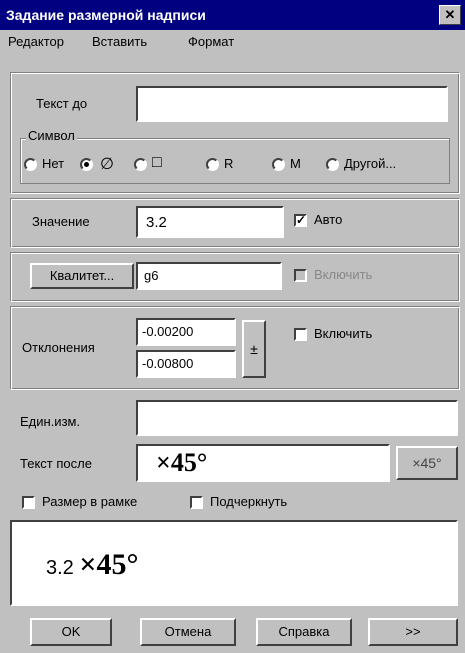 The height and width of the screenshot is (653, 465). I want to click on lower-deviation-input: -0.00800, so click(186, 364).